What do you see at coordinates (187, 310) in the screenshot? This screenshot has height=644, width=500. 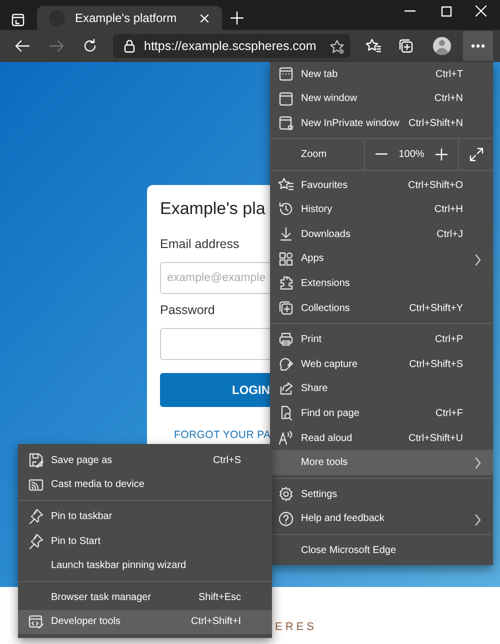 I see `field-label: Password` at bounding box center [187, 310].